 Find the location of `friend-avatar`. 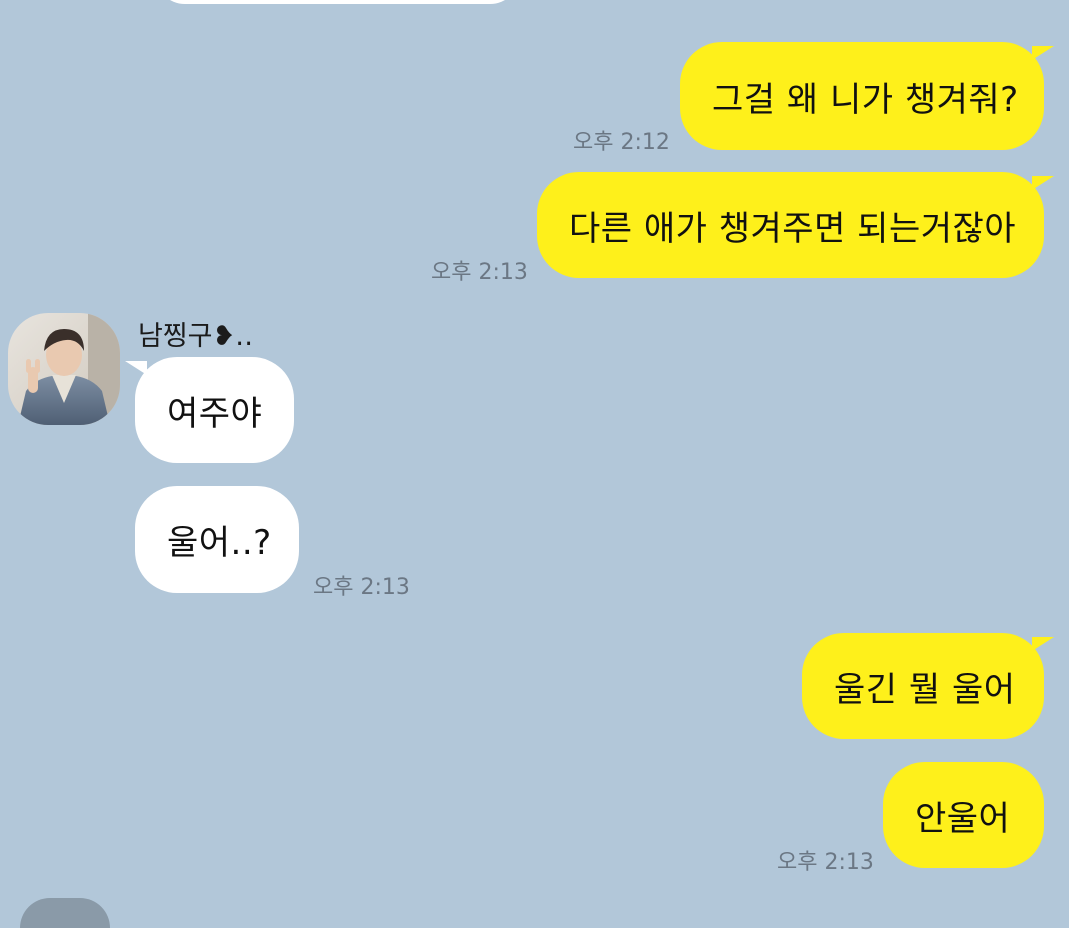

friend-avatar is located at coordinates (64, 369).